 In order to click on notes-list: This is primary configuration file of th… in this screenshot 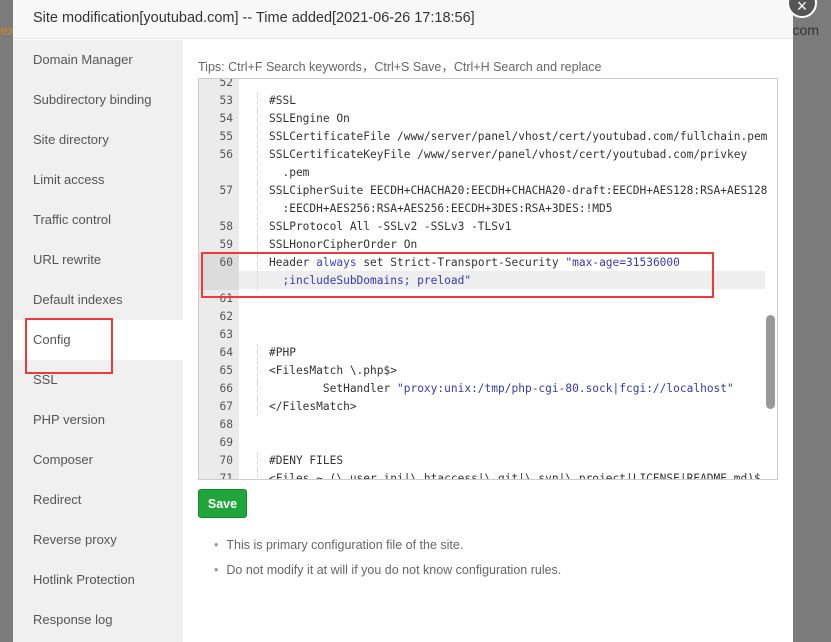, I will do `click(387, 563)`.